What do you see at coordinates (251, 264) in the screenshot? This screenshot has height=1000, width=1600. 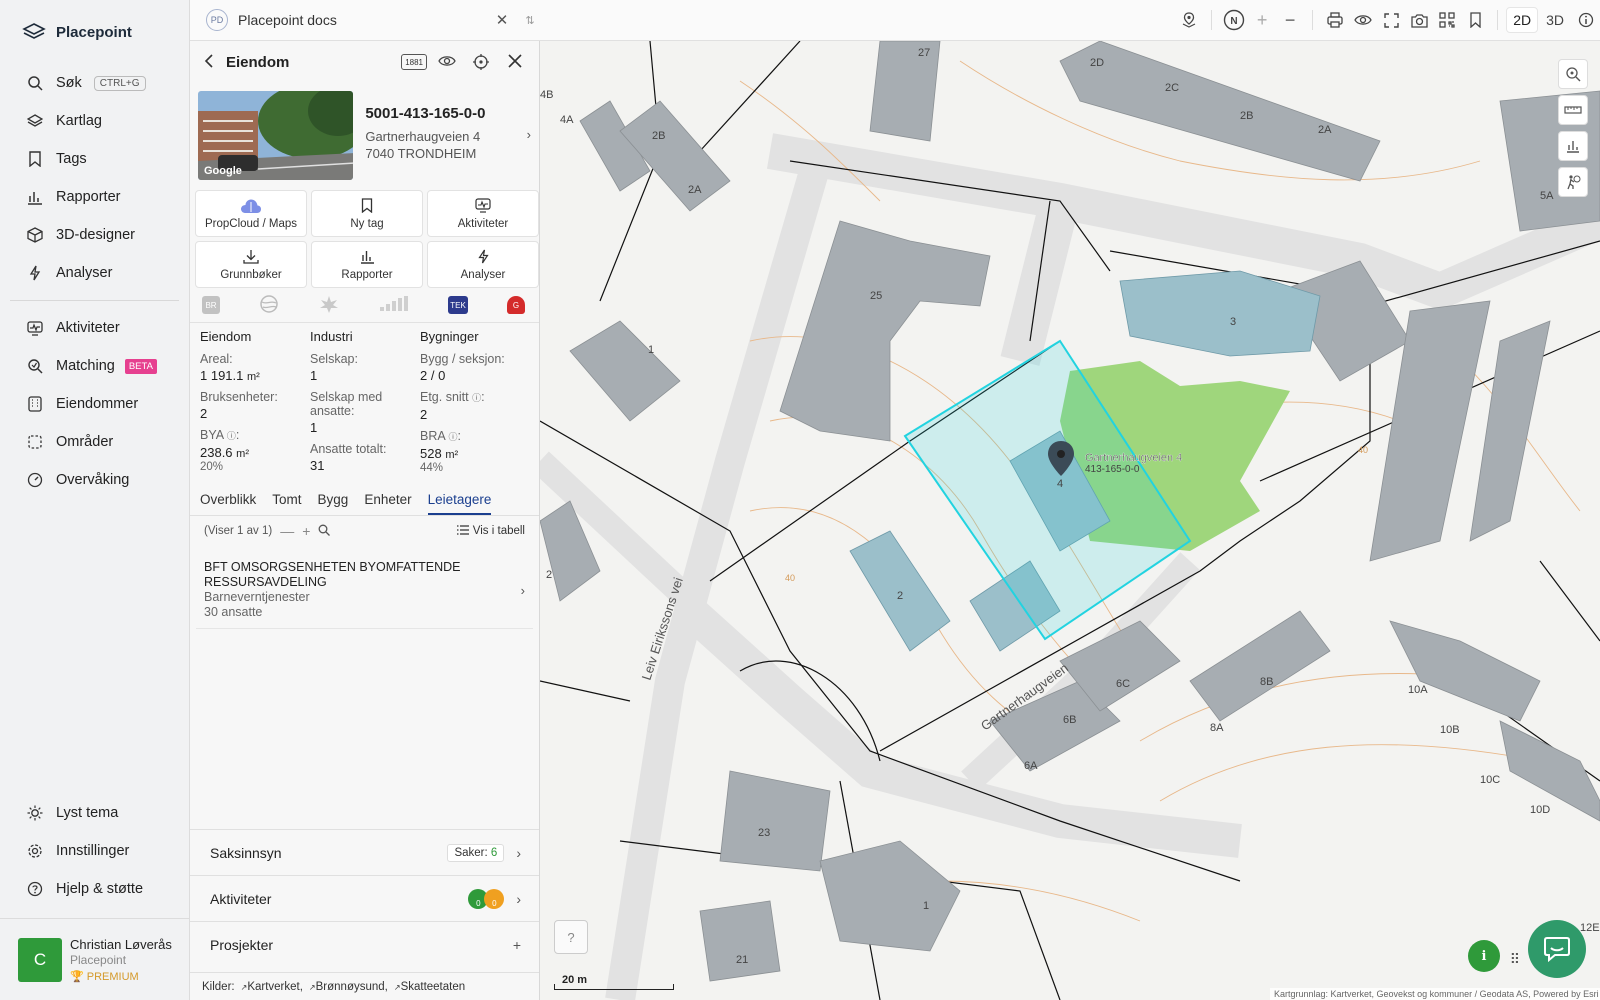 I see `grunnboker-button: Grunnbøker` at bounding box center [251, 264].